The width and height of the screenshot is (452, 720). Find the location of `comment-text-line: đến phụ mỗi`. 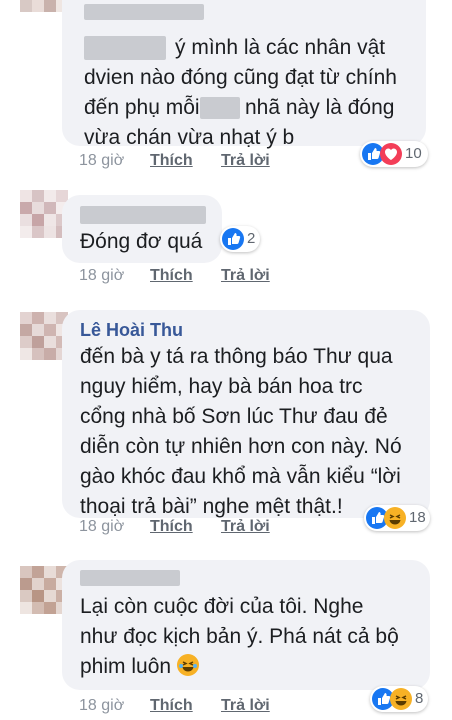

comment-text-line: đến phụ mỗi is located at coordinates (142, 107).